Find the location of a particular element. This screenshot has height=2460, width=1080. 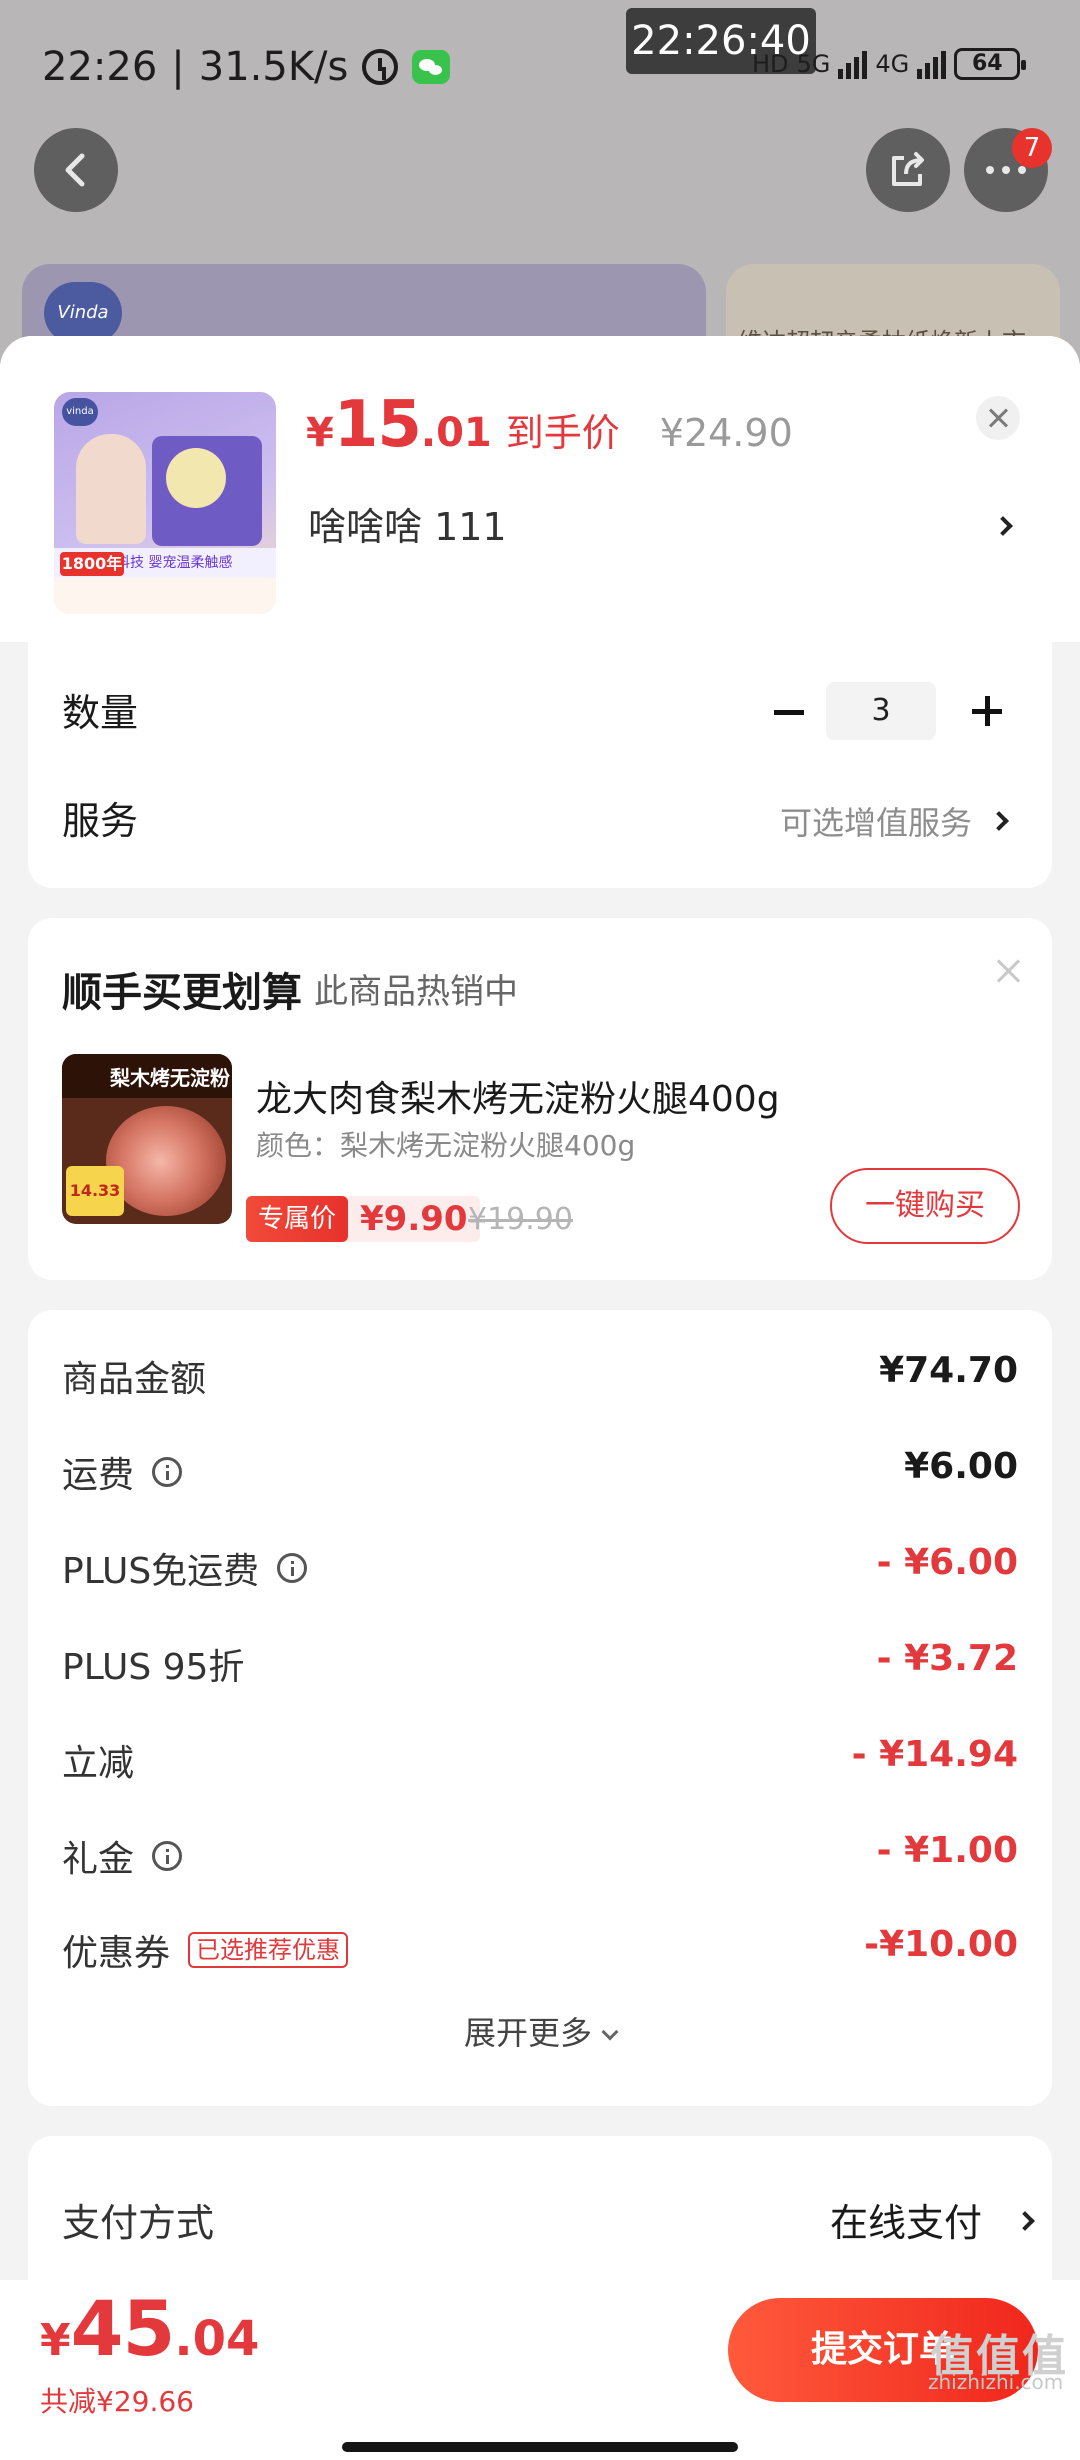

summary-row: 商品金额 ¥74.70 is located at coordinates (540, 1375).